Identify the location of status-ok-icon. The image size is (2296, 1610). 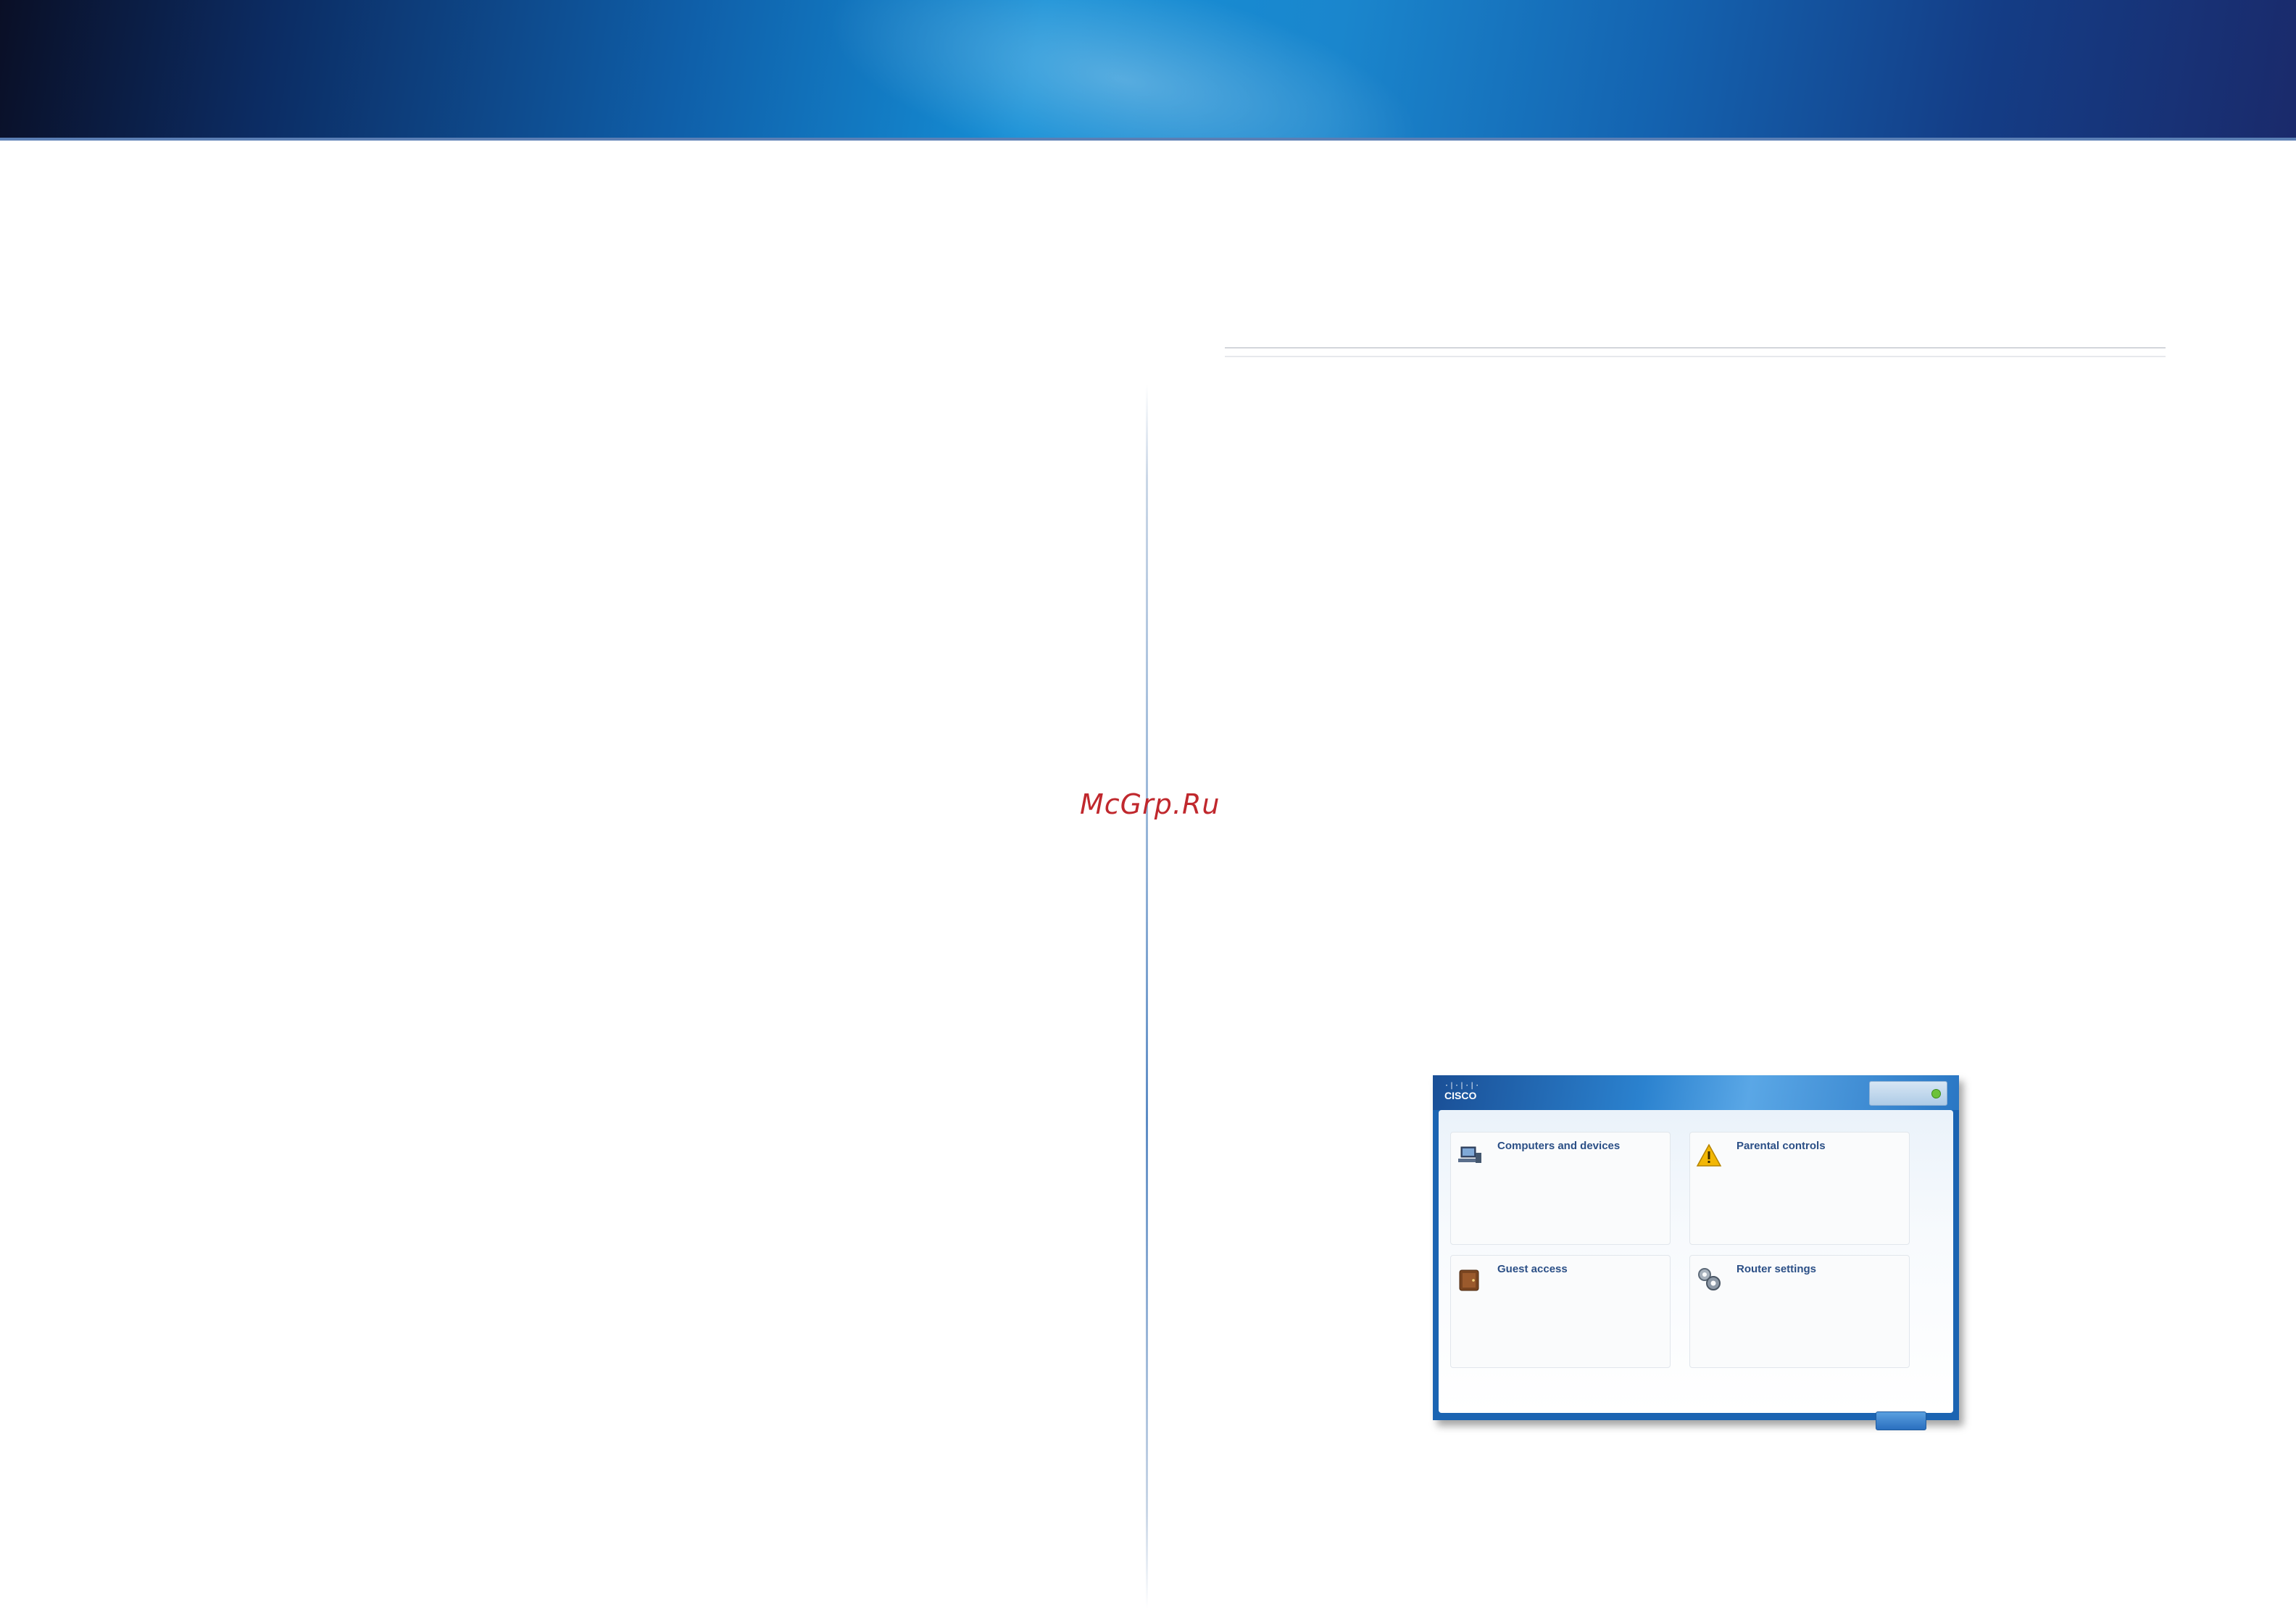
(1936, 1093).